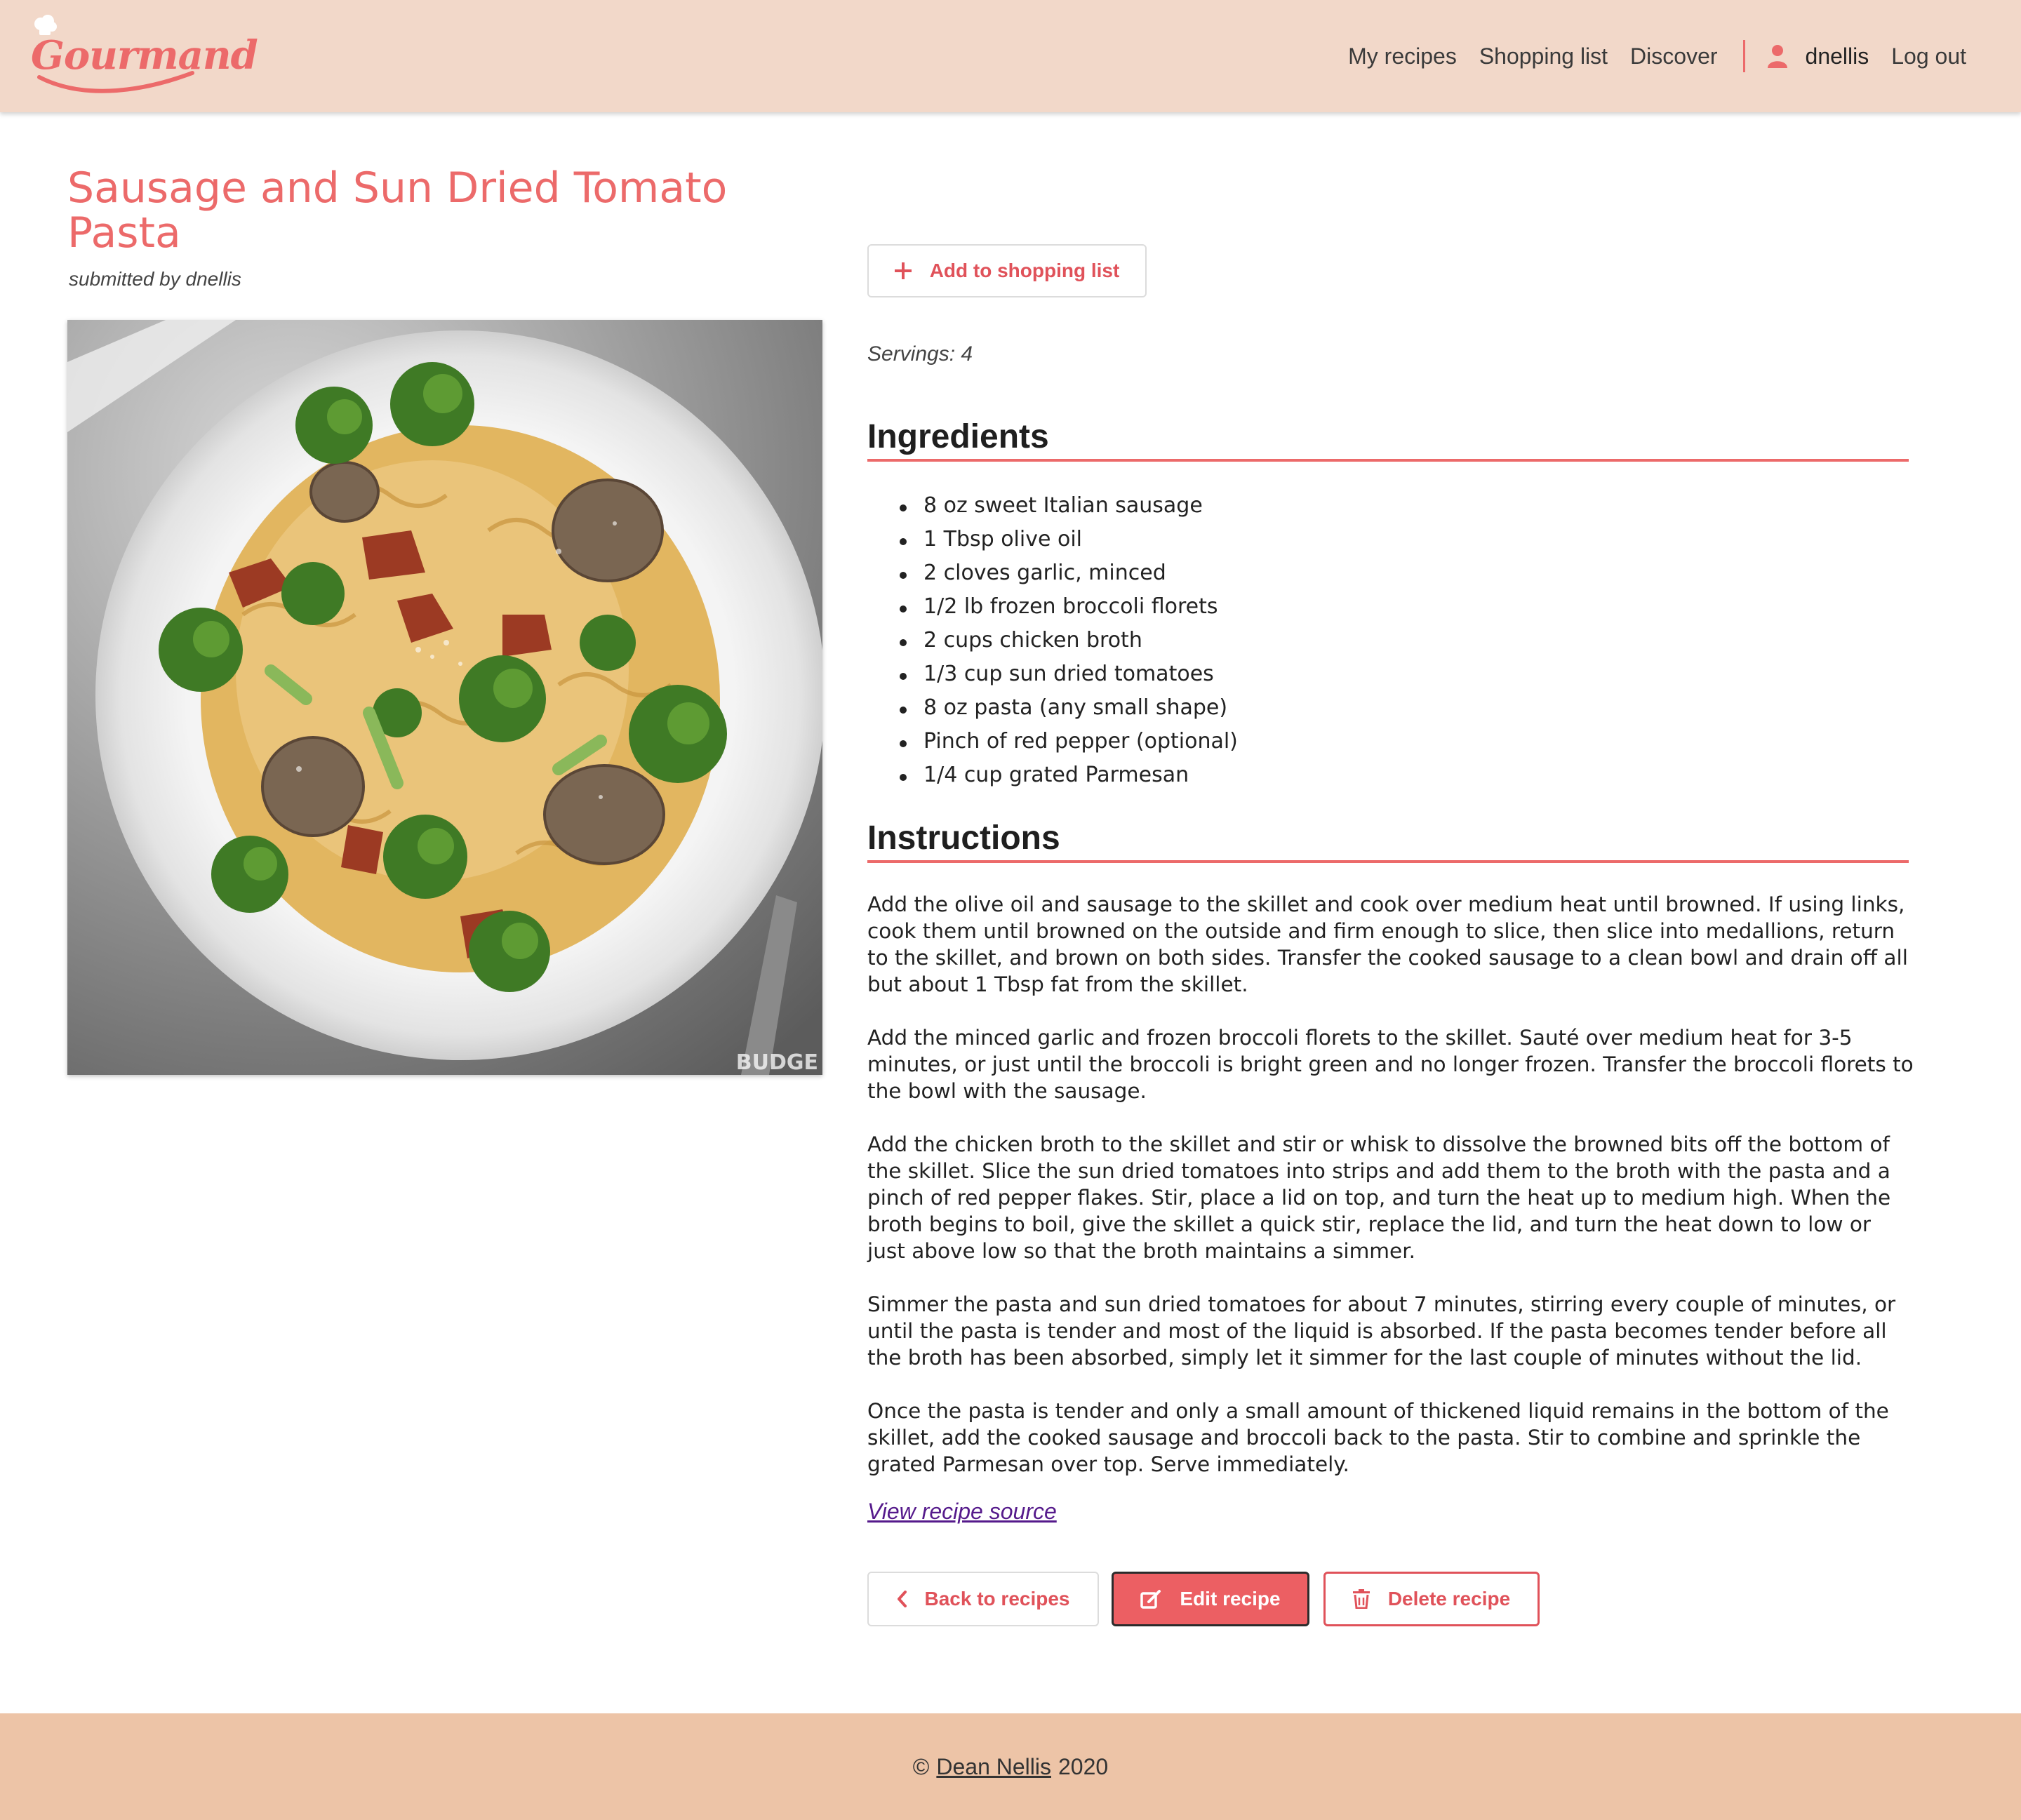 Image resolution: width=2021 pixels, height=1820 pixels. Describe the element at coordinates (902, 1599) in the screenshot. I see `chevron-left-icon` at that location.